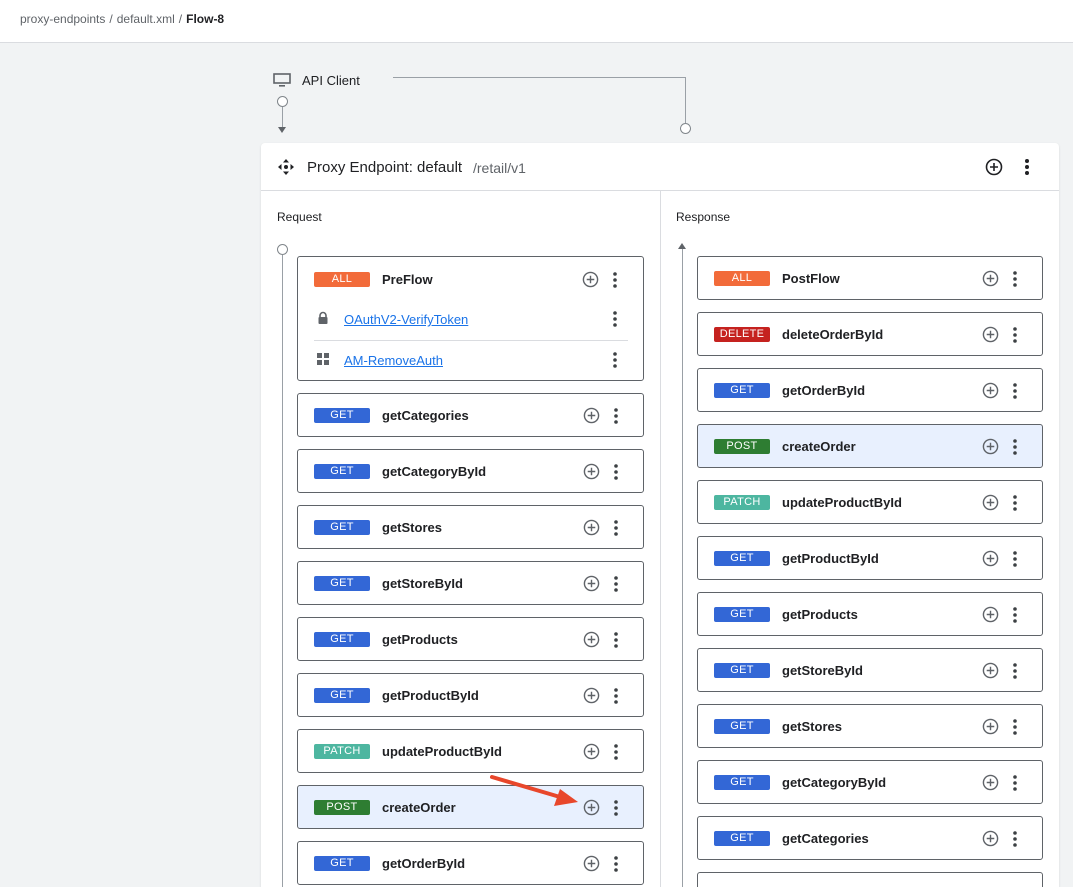  What do you see at coordinates (539, 77) in the screenshot?
I see `response-connector-line` at bounding box center [539, 77].